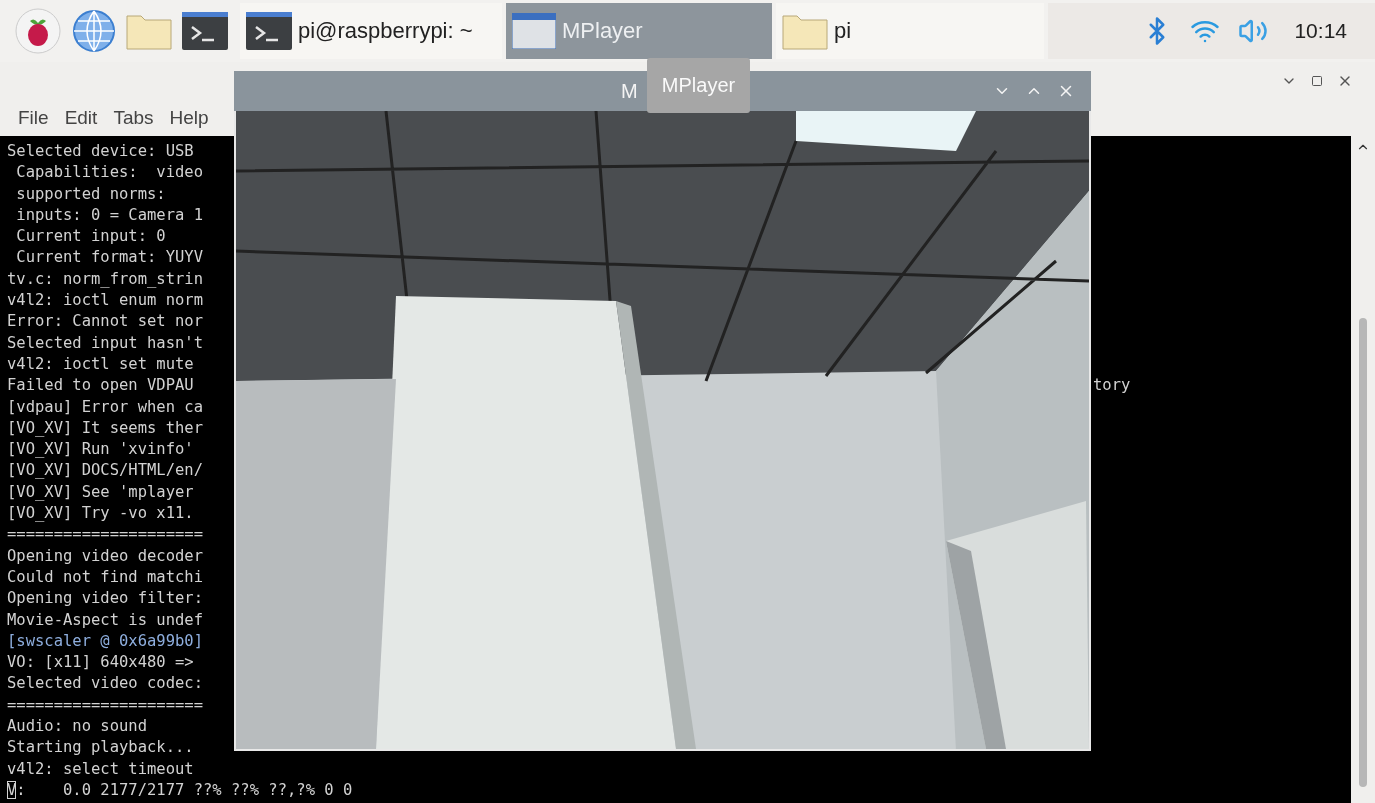 The width and height of the screenshot is (1375, 803). What do you see at coordinates (105, 343) in the screenshot?
I see `terminal-line: Selected input hasn't` at bounding box center [105, 343].